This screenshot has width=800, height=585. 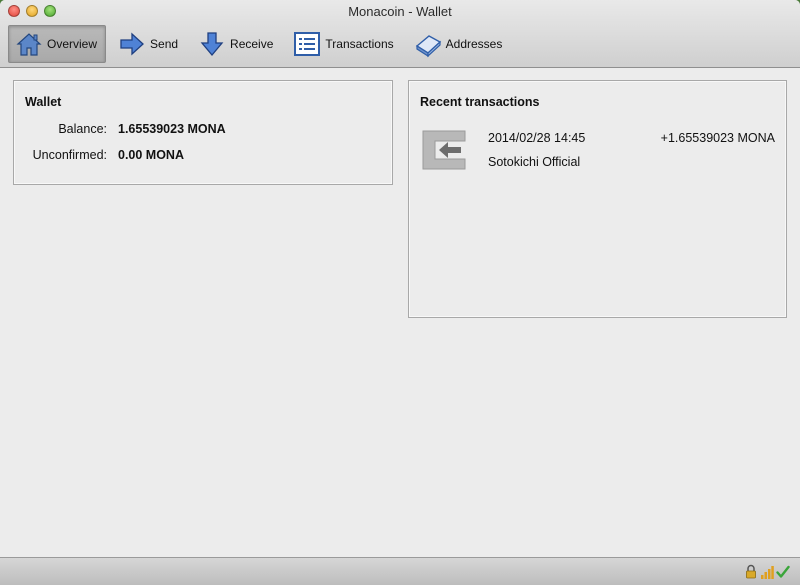 I want to click on signal-bars-icon, so click(x=767, y=572).